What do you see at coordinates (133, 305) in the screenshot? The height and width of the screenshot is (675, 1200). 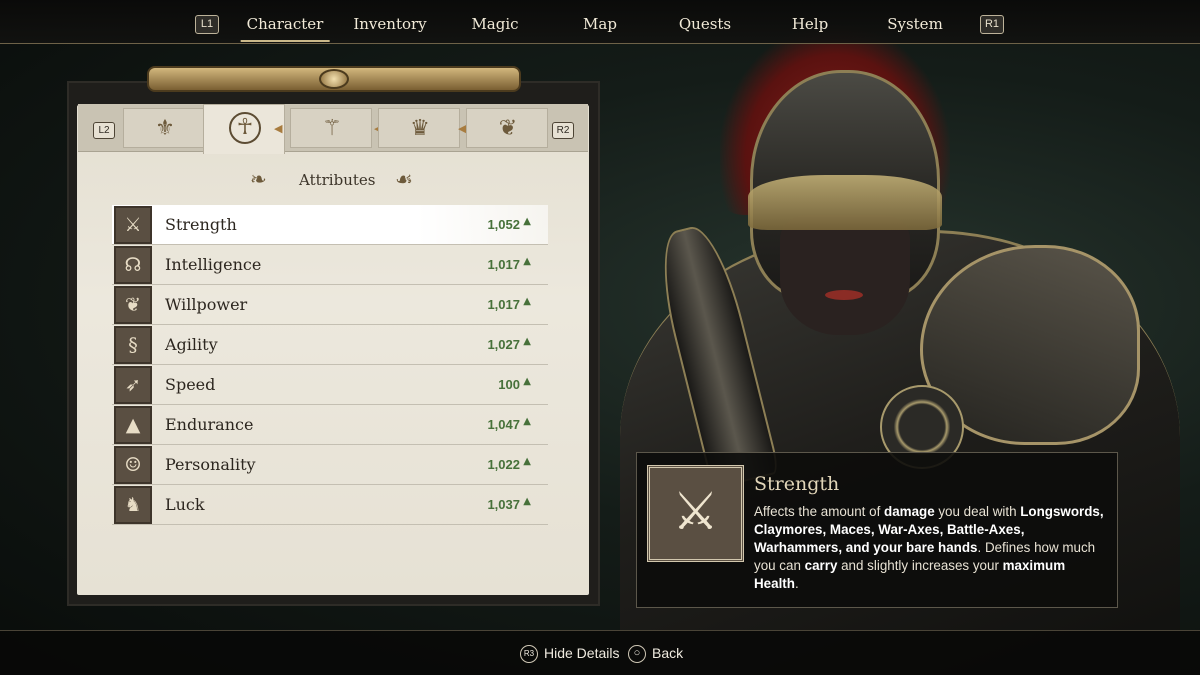 I see `flame-hand-icon: ❦` at bounding box center [133, 305].